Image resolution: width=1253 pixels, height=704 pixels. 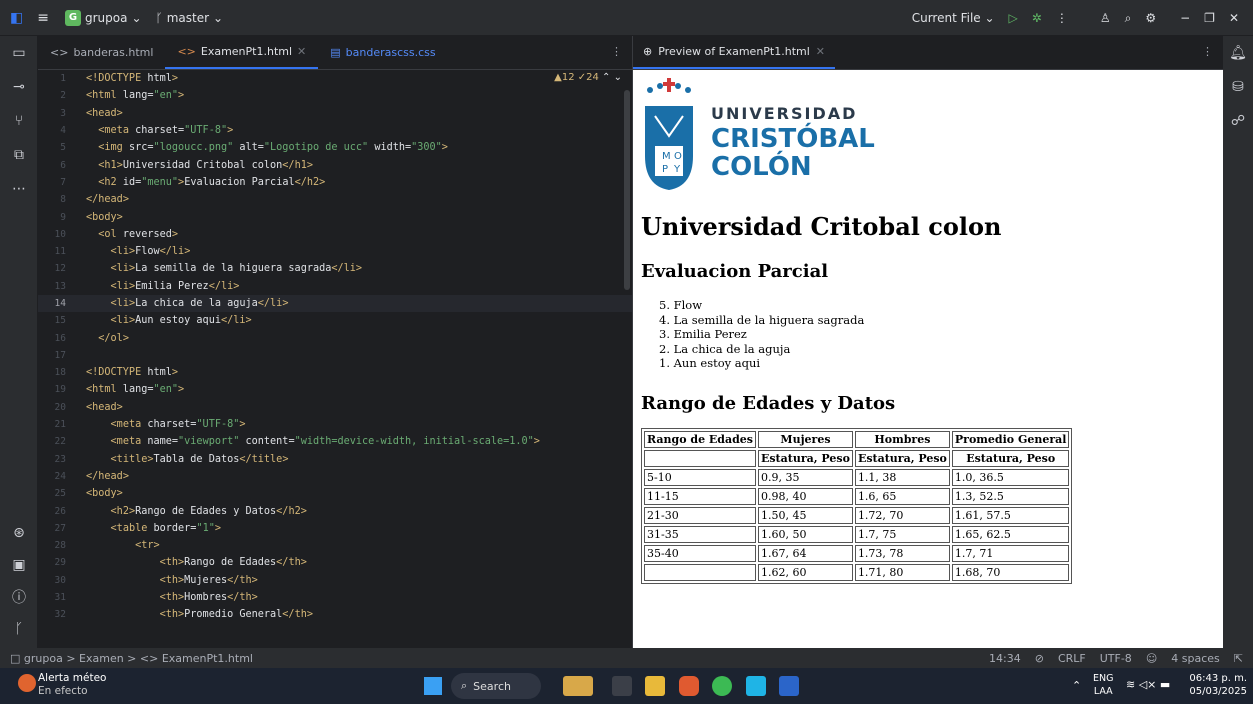 I want to click on tab-banderascss-css: ▤ banderascss.css, so click(x=382, y=52).